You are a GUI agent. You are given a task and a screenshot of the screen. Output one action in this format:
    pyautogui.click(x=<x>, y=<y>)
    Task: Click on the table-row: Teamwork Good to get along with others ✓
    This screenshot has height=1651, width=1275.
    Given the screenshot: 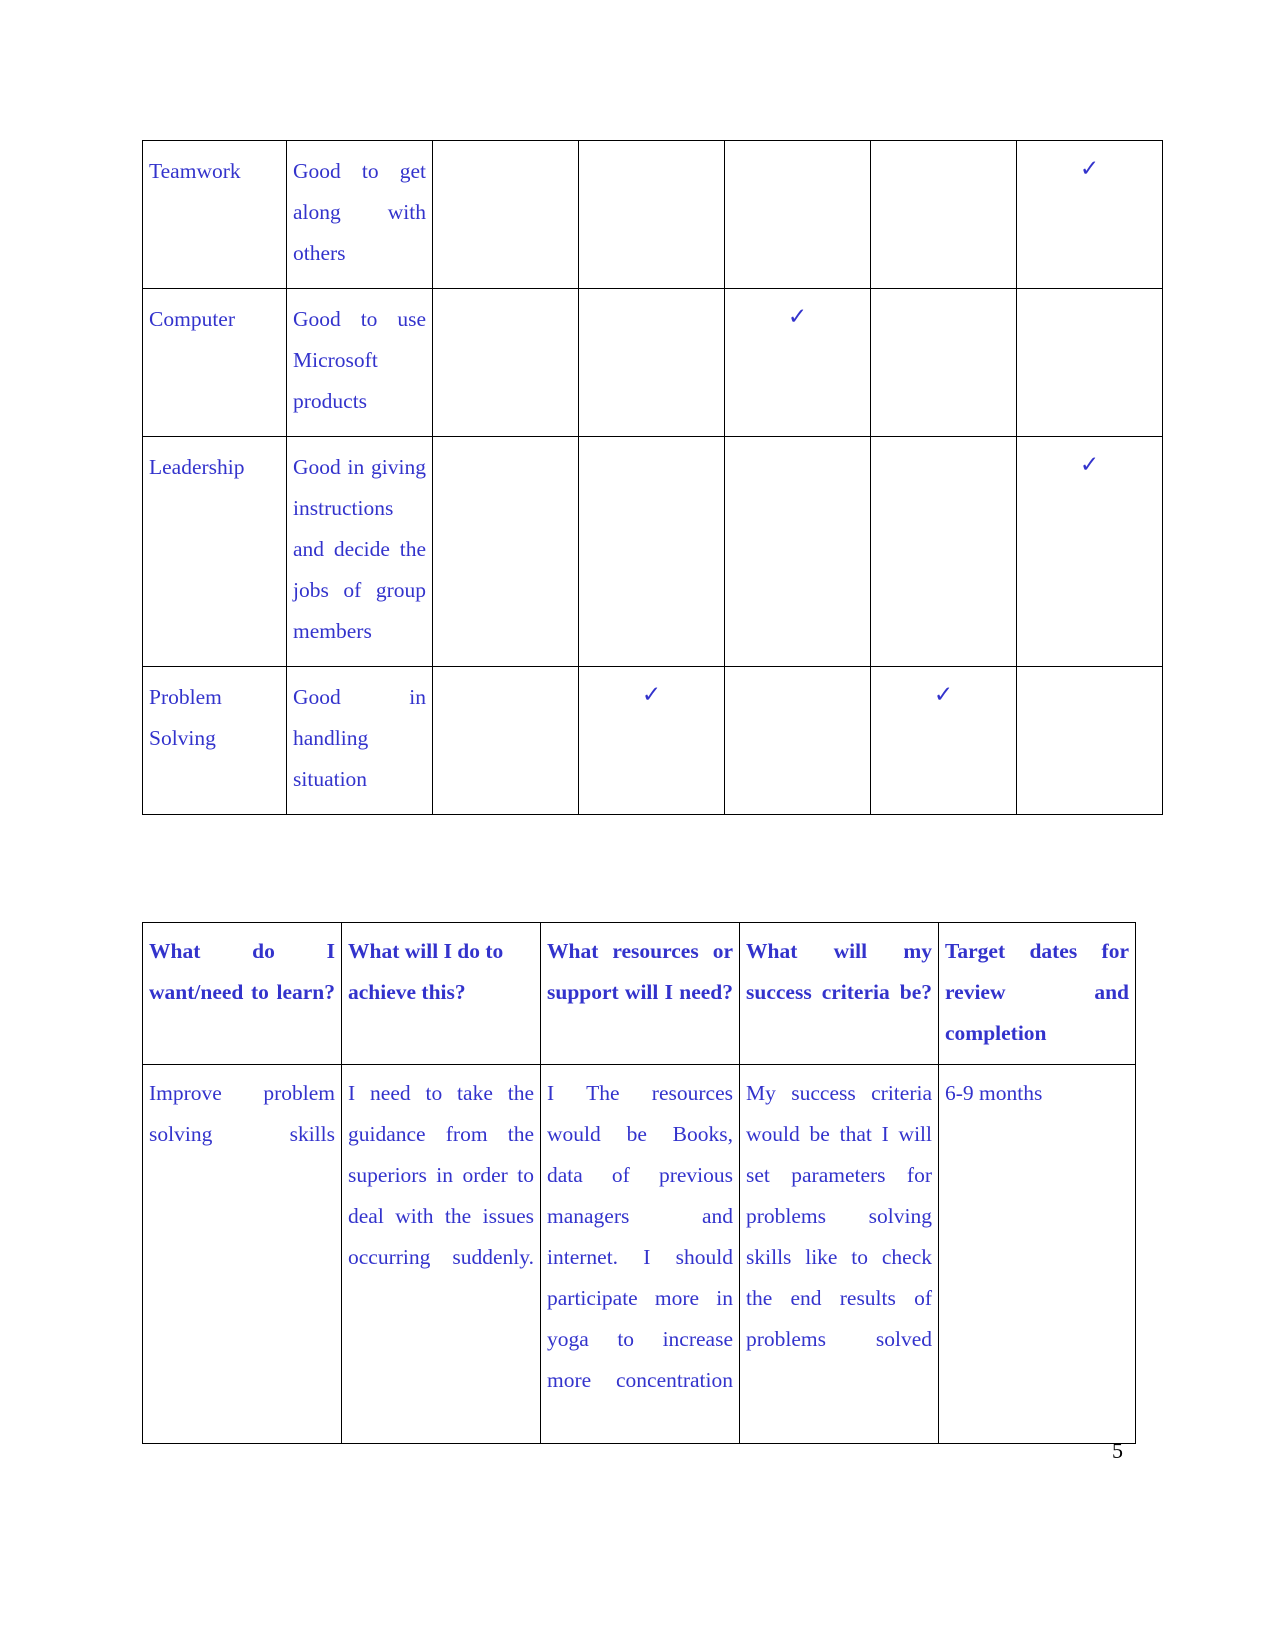 What is the action you would take?
    pyautogui.click(x=652, y=214)
    